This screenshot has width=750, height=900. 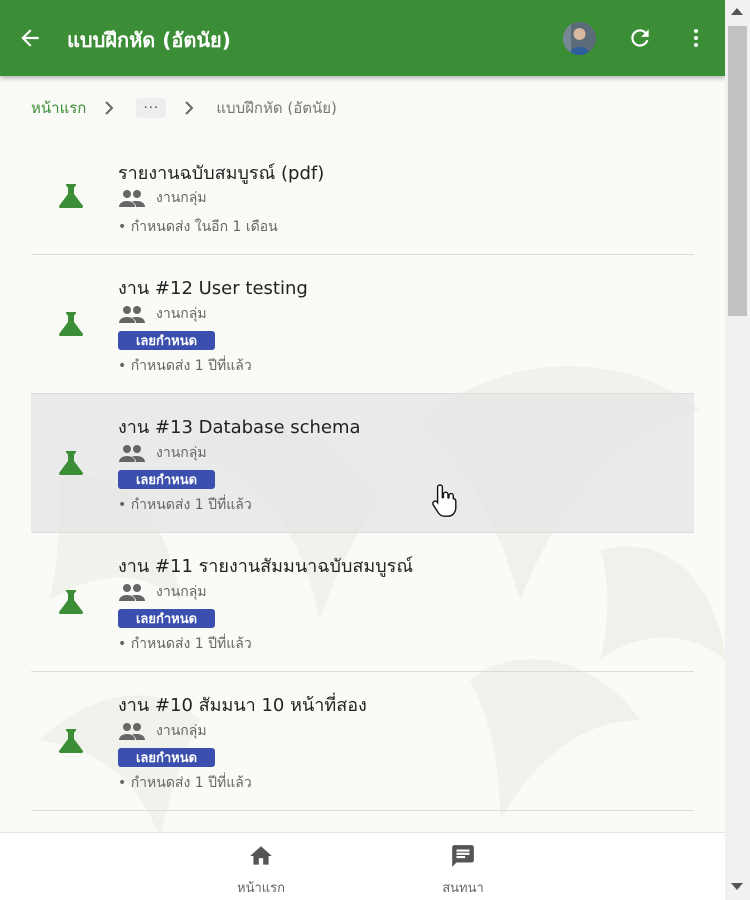 I want to click on assignment-title: งาน #12 User testing, so click(x=213, y=288).